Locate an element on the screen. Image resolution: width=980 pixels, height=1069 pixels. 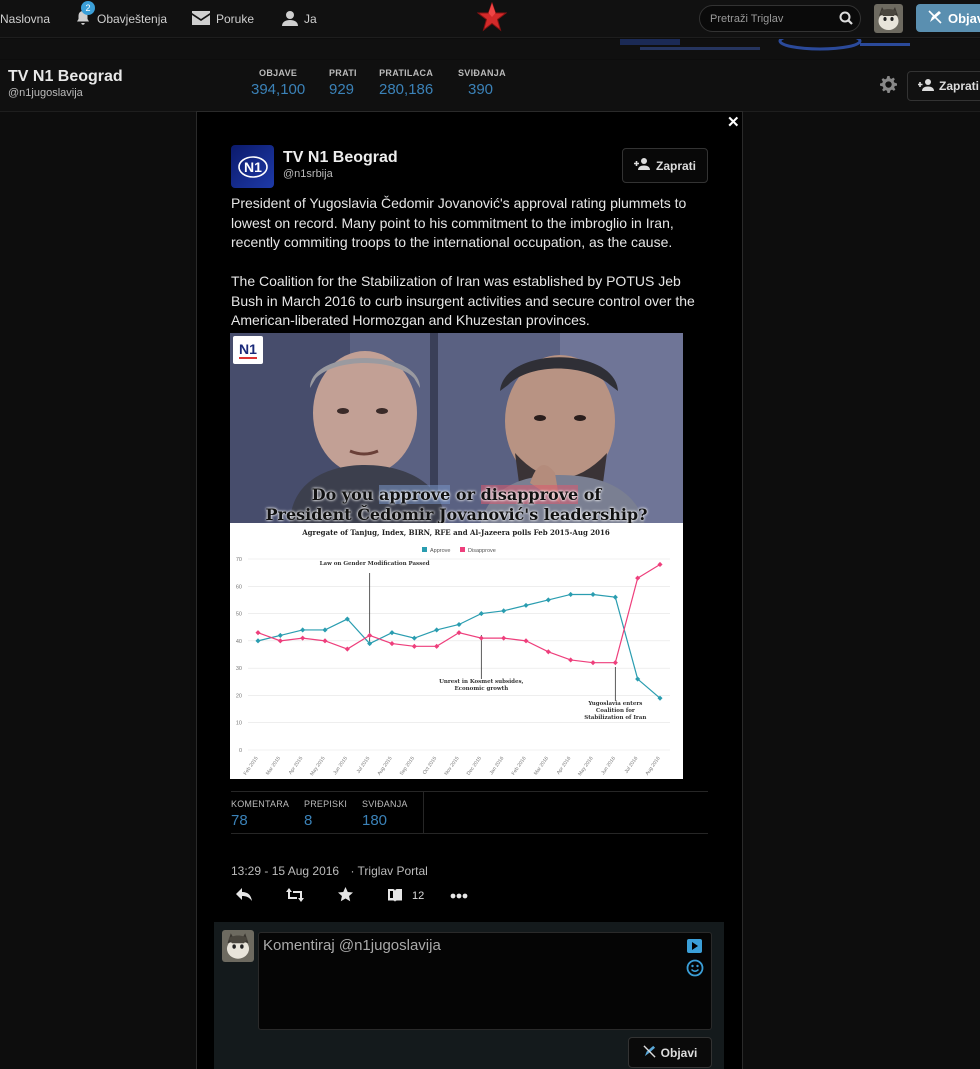
nav-home-label: Naslovna is located at coordinates (25, 19).